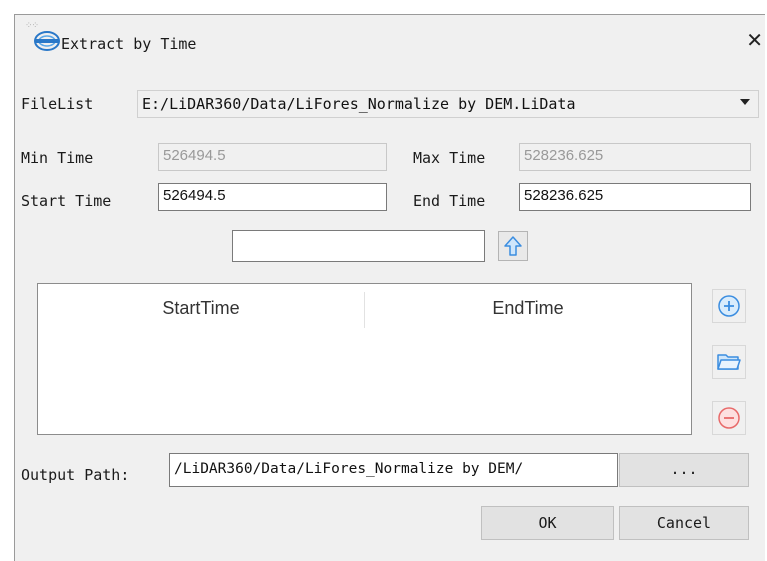 The width and height of the screenshot is (767, 561). What do you see at coordinates (47, 41) in the screenshot?
I see `lidar360-logo-icon` at bounding box center [47, 41].